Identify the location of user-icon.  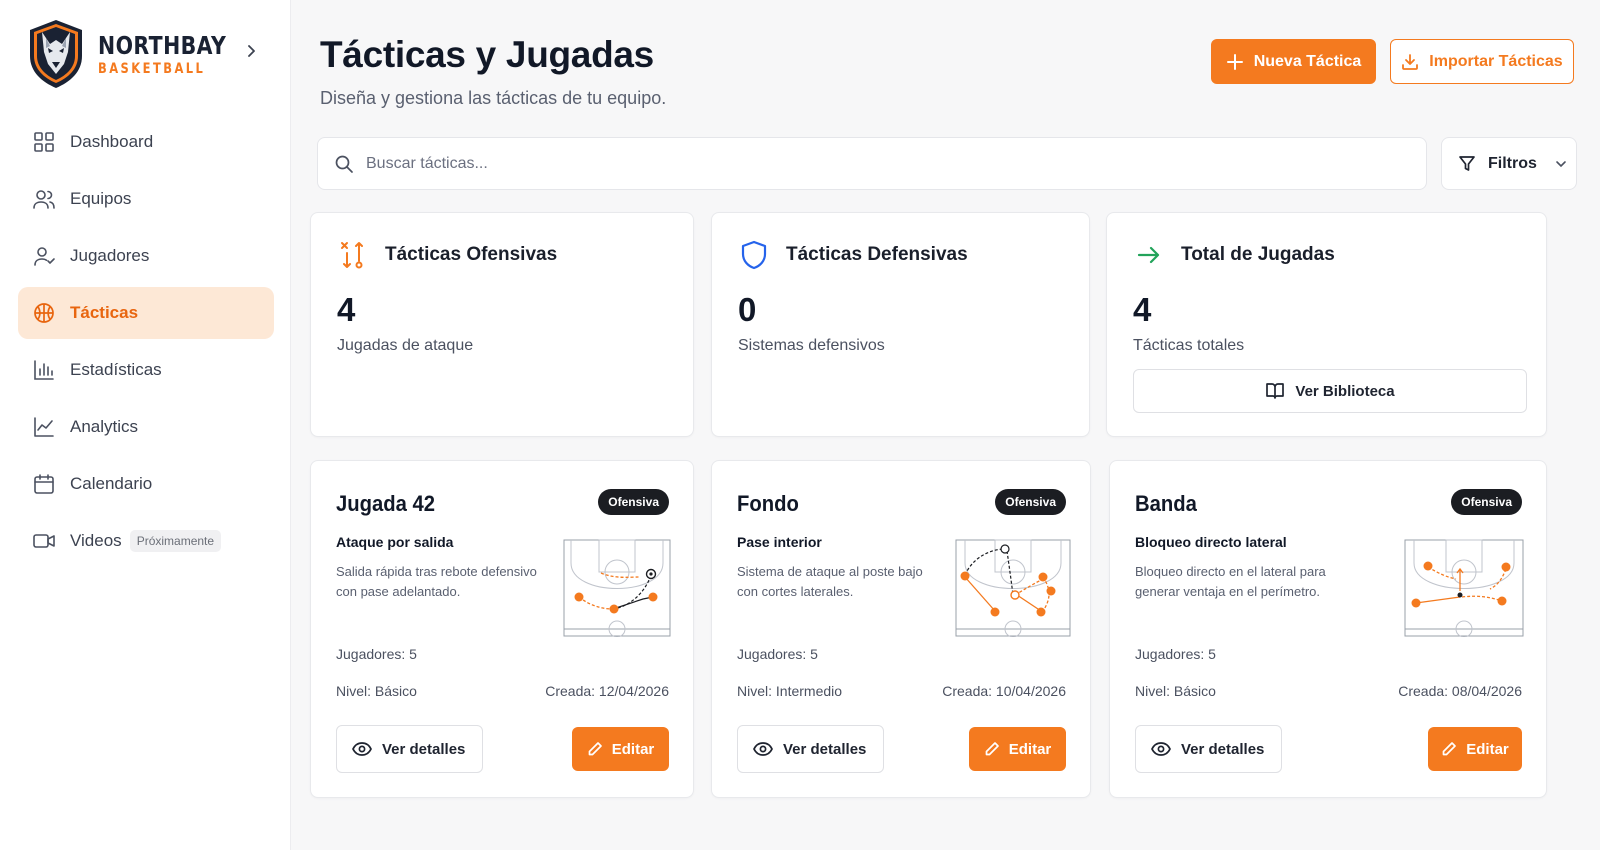
(44, 256).